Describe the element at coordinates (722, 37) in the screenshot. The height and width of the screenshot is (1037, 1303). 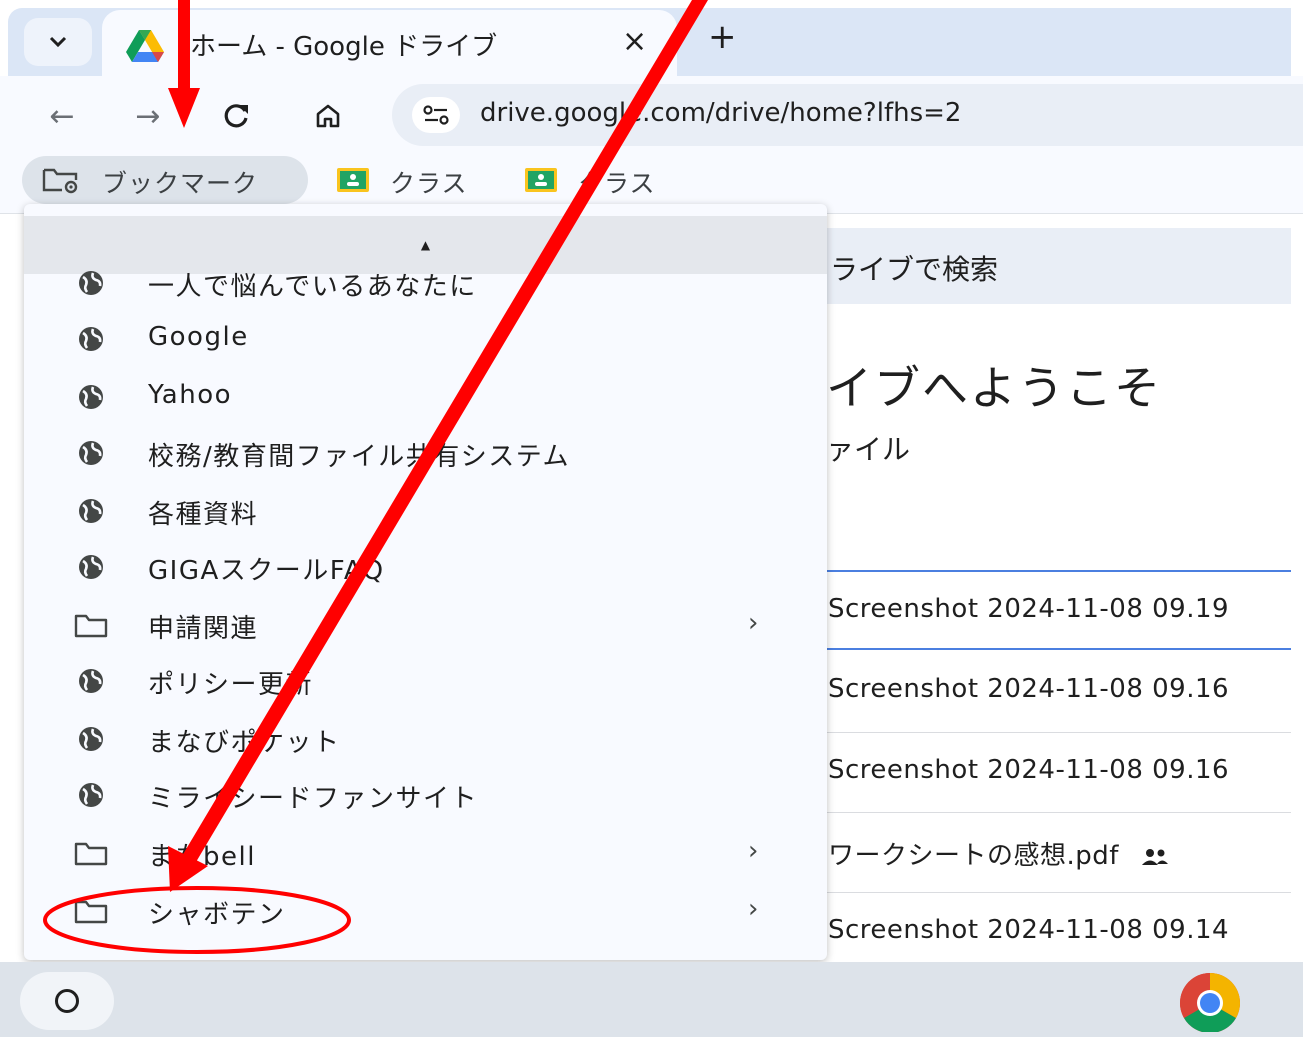
I see `new-tab-button: +` at that location.